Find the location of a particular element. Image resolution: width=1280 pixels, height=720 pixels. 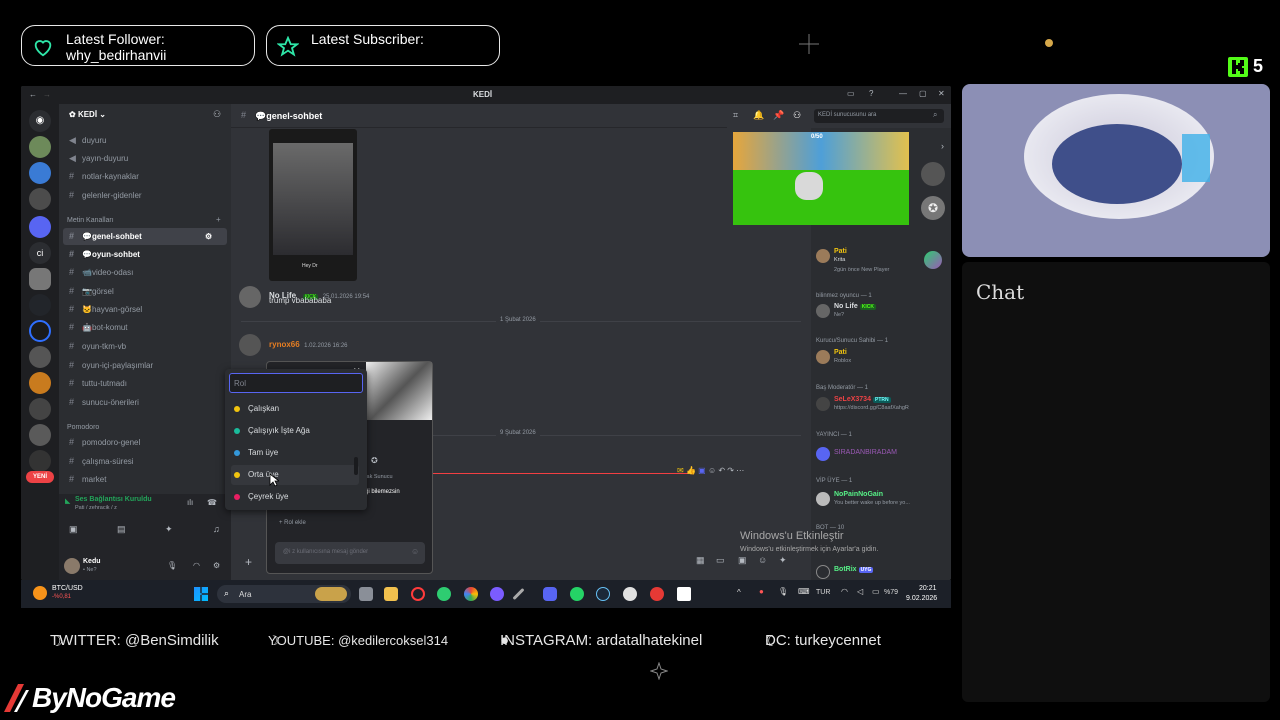

close-icon: ✕ is located at coordinates (941, 93).